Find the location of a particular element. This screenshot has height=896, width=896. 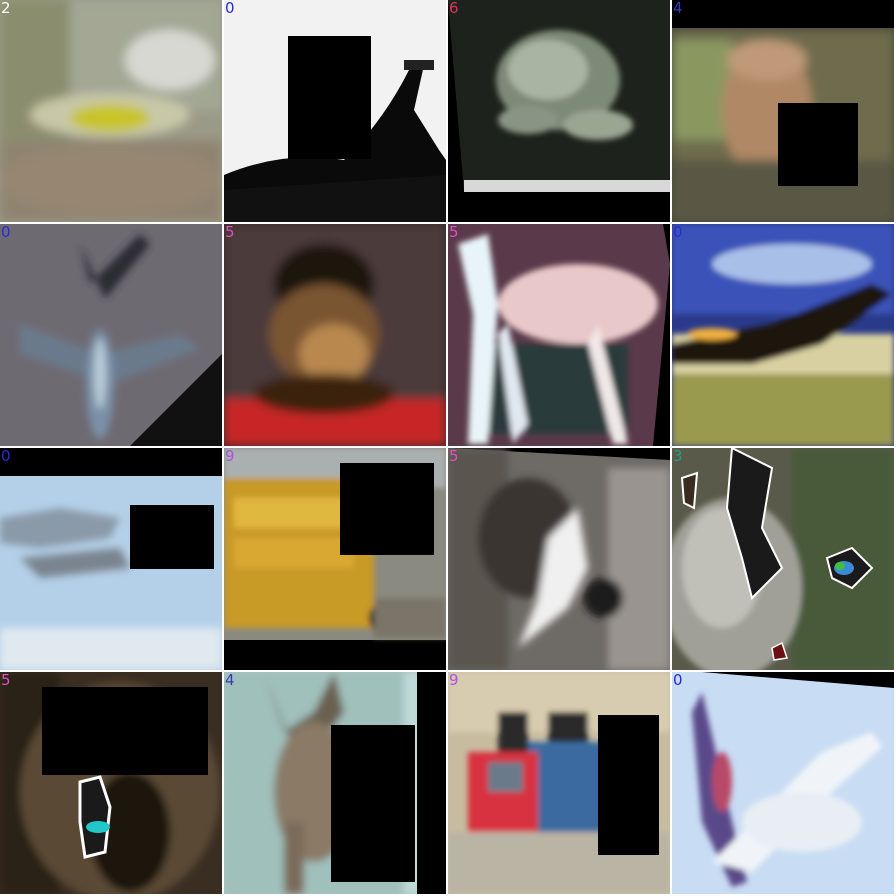

cat-image is located at coordinates (783, 559).